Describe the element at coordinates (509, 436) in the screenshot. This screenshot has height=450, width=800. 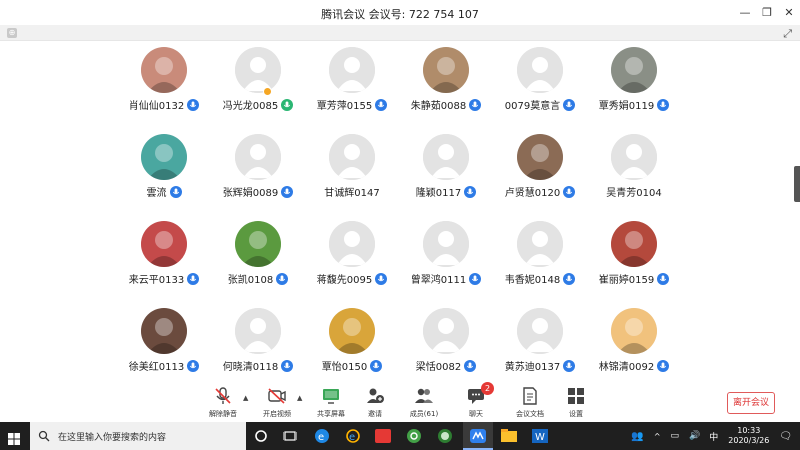
I see `file-explorer-icon` at that location.